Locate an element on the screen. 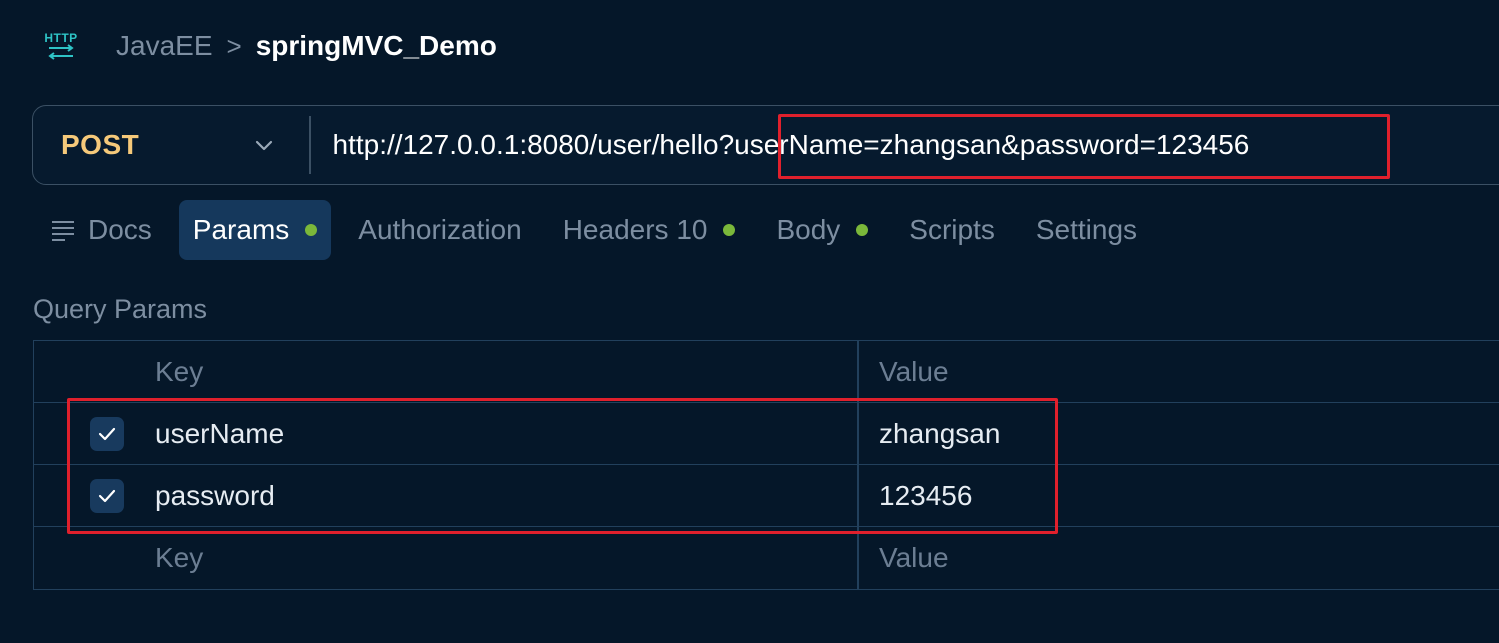 Image resolution: width=1499 pixels, height=643 pixels. tab-body: Body is located at coordinates (822, 230).